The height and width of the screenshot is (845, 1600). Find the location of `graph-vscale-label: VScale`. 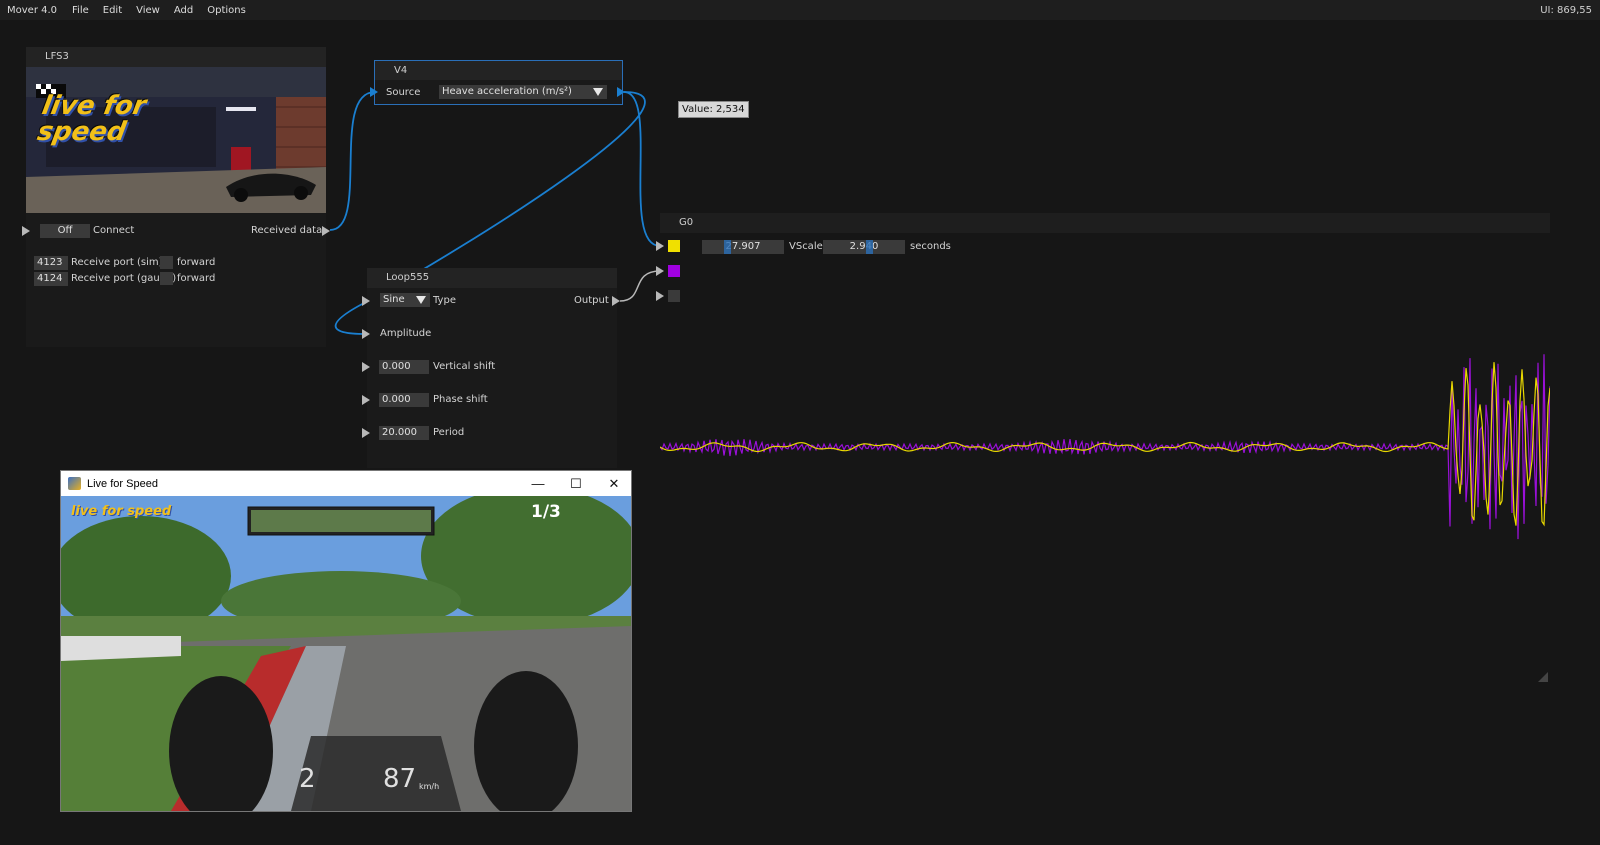

graph-vscale-label: VScale is located at coordinates (806, 246).